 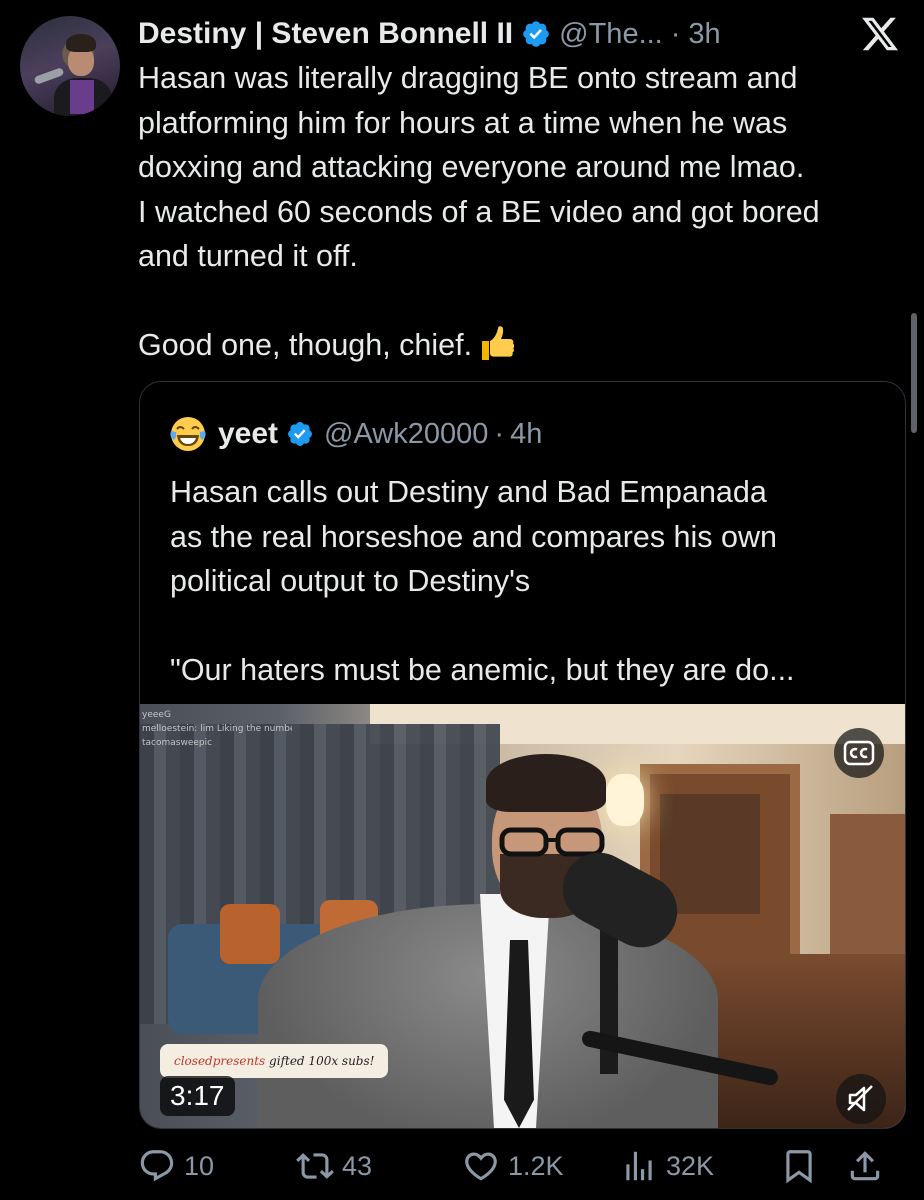 I want to click on repost-count: 43, so click(x=357, y=1165).